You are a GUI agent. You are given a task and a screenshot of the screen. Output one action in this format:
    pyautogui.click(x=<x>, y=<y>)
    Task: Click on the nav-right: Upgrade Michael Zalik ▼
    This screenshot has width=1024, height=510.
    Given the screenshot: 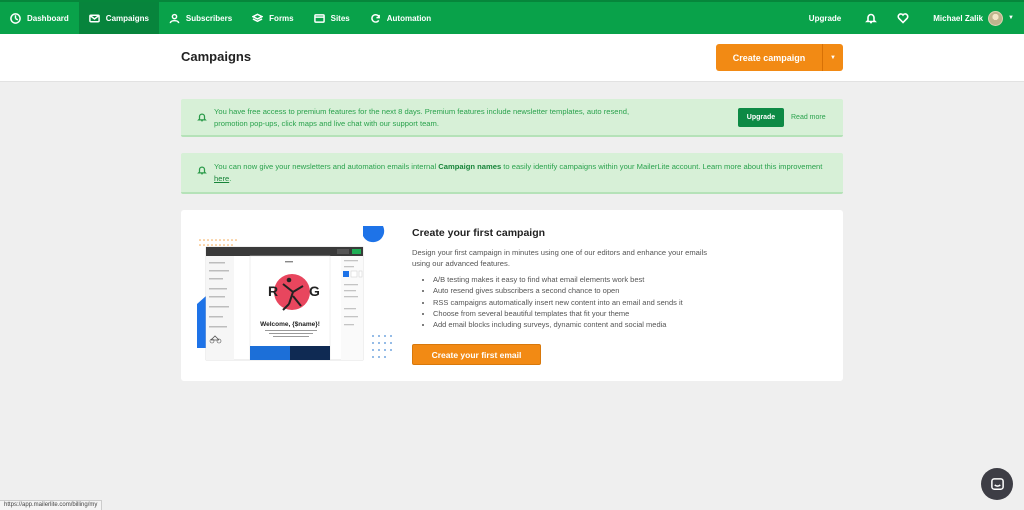 What is the action you would take?
    pyautogui.click(x=909, y=18)
    